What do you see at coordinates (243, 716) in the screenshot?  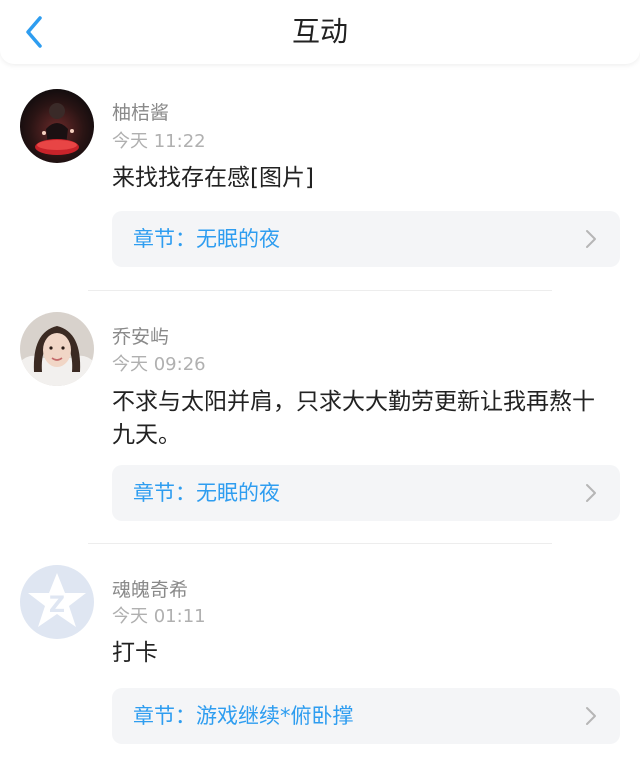 I see `chapter-label: 章节：游戏继续*俯卧撑` at bounding box center [243, 716].